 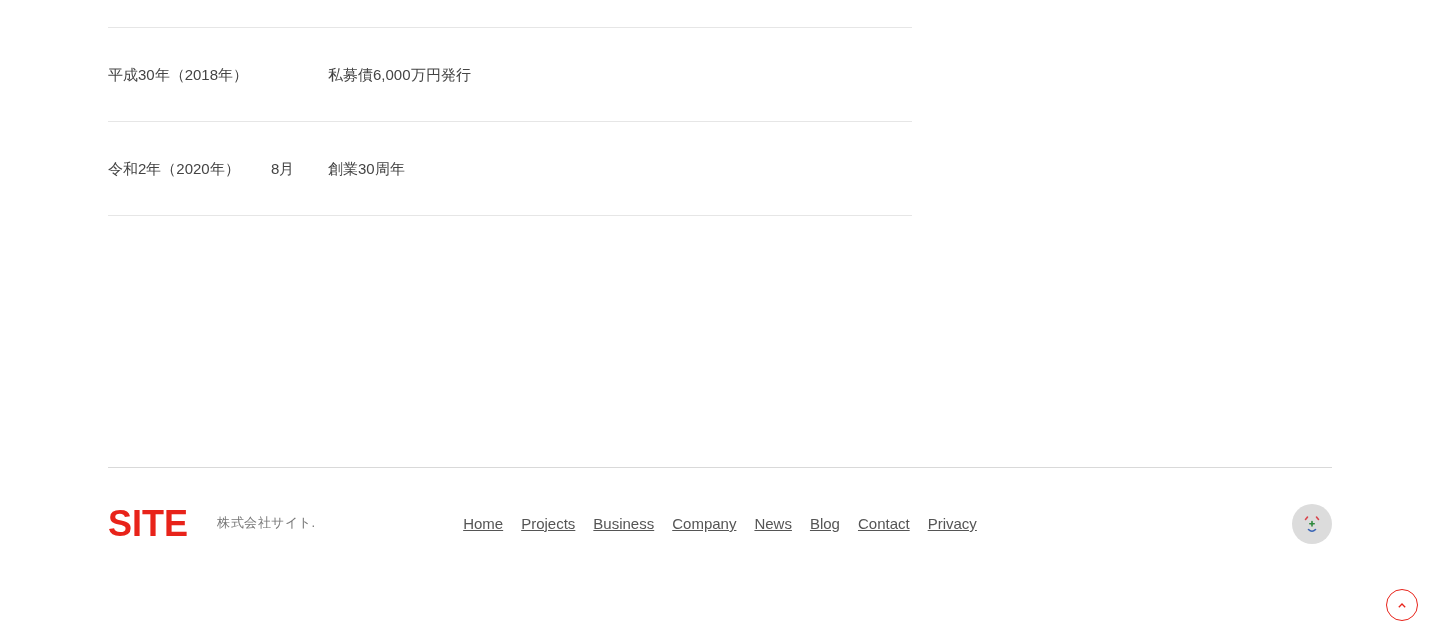 What do you see at coordinates (1312, 524) in the screenshot?
I see `smiley-face-icon` at bounding box center [1312, 524].